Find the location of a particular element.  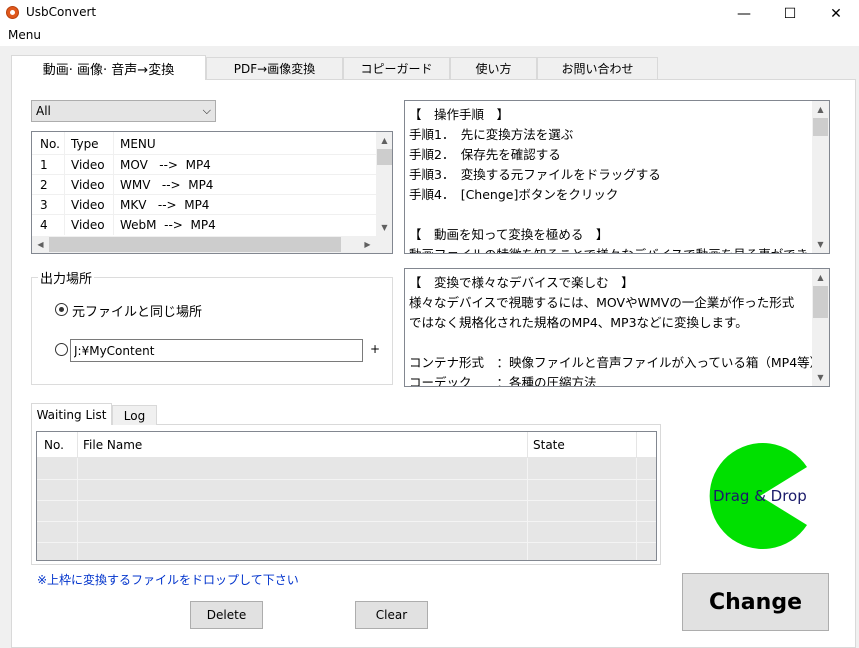

radio-same-location is located at coordinates (61, 309).